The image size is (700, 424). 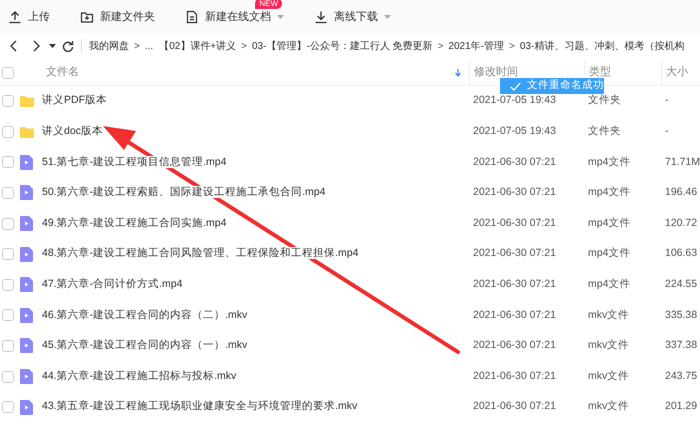 I want to click on forward-icon, so click(x=36, y=46).